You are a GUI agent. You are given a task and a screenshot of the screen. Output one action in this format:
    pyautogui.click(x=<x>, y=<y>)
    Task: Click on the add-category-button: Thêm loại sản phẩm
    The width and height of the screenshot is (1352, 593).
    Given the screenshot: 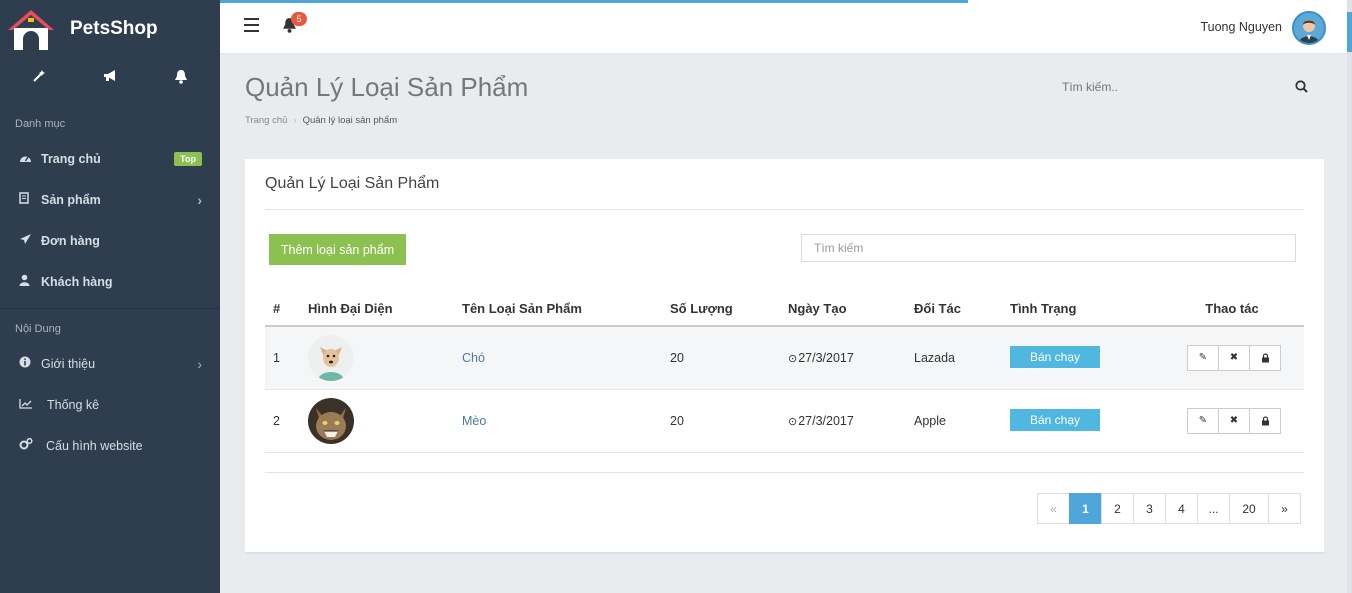 What is the action you would take?
    pyautogui.click(x=337, y=249)
    